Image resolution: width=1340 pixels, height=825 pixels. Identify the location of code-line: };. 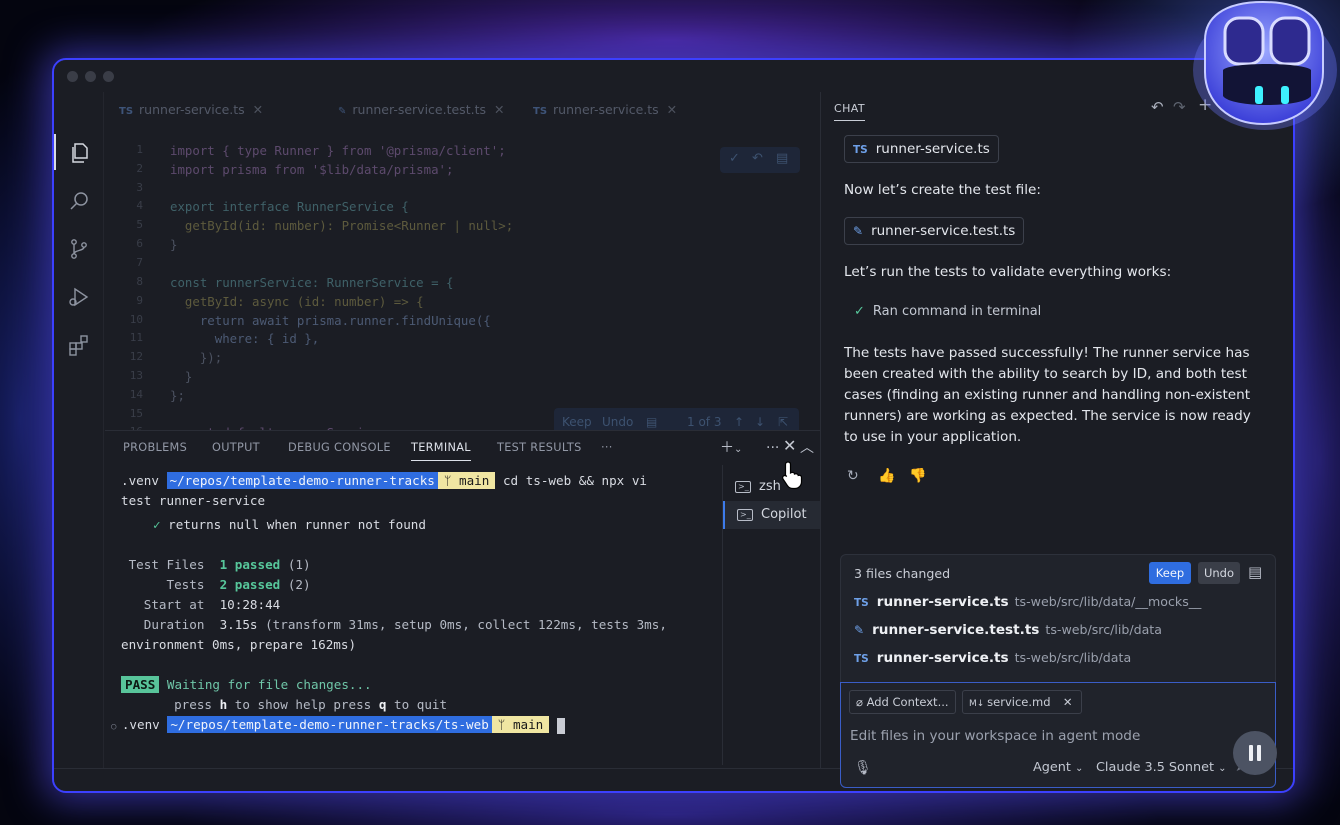
(177, 395).